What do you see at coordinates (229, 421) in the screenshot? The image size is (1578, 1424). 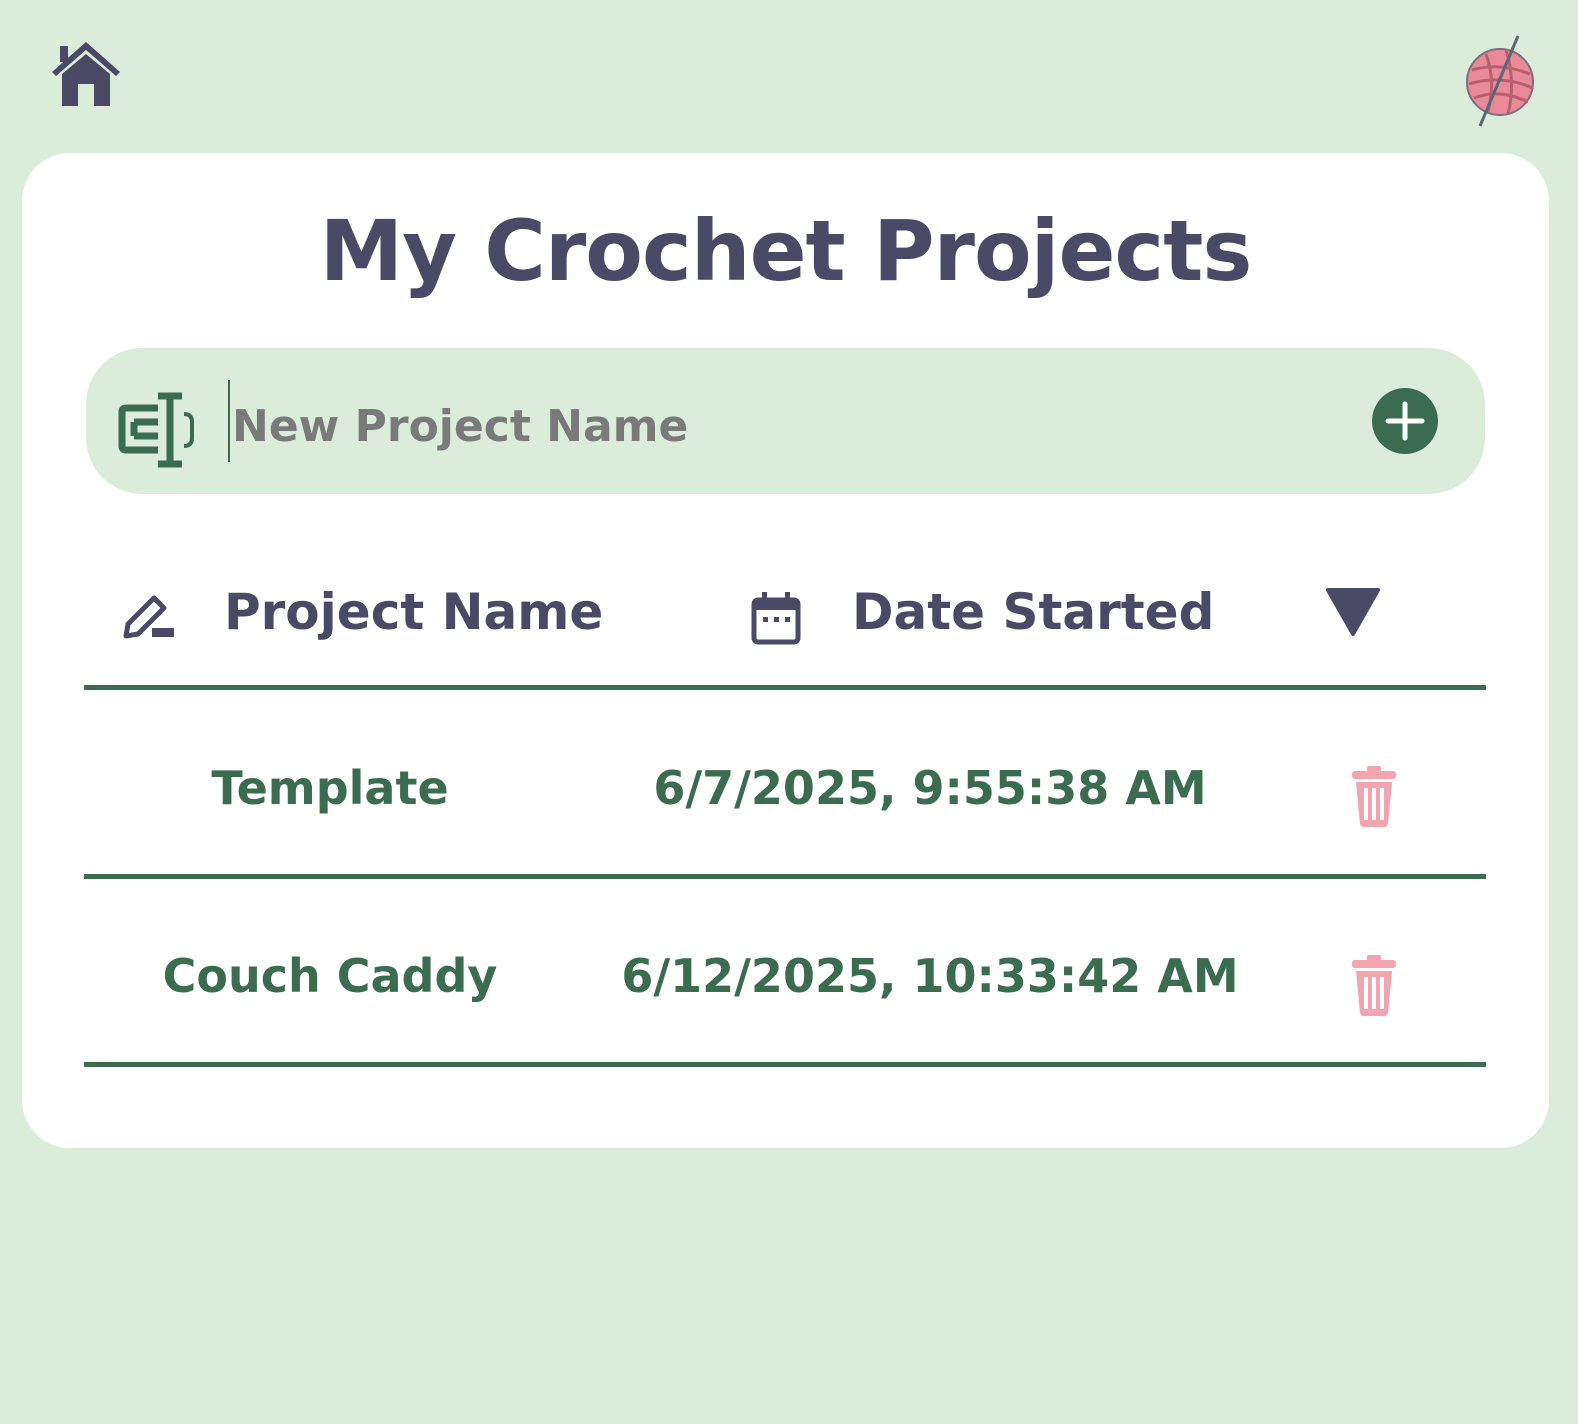 I see `text-cursor` at bounding box center [229, 421].